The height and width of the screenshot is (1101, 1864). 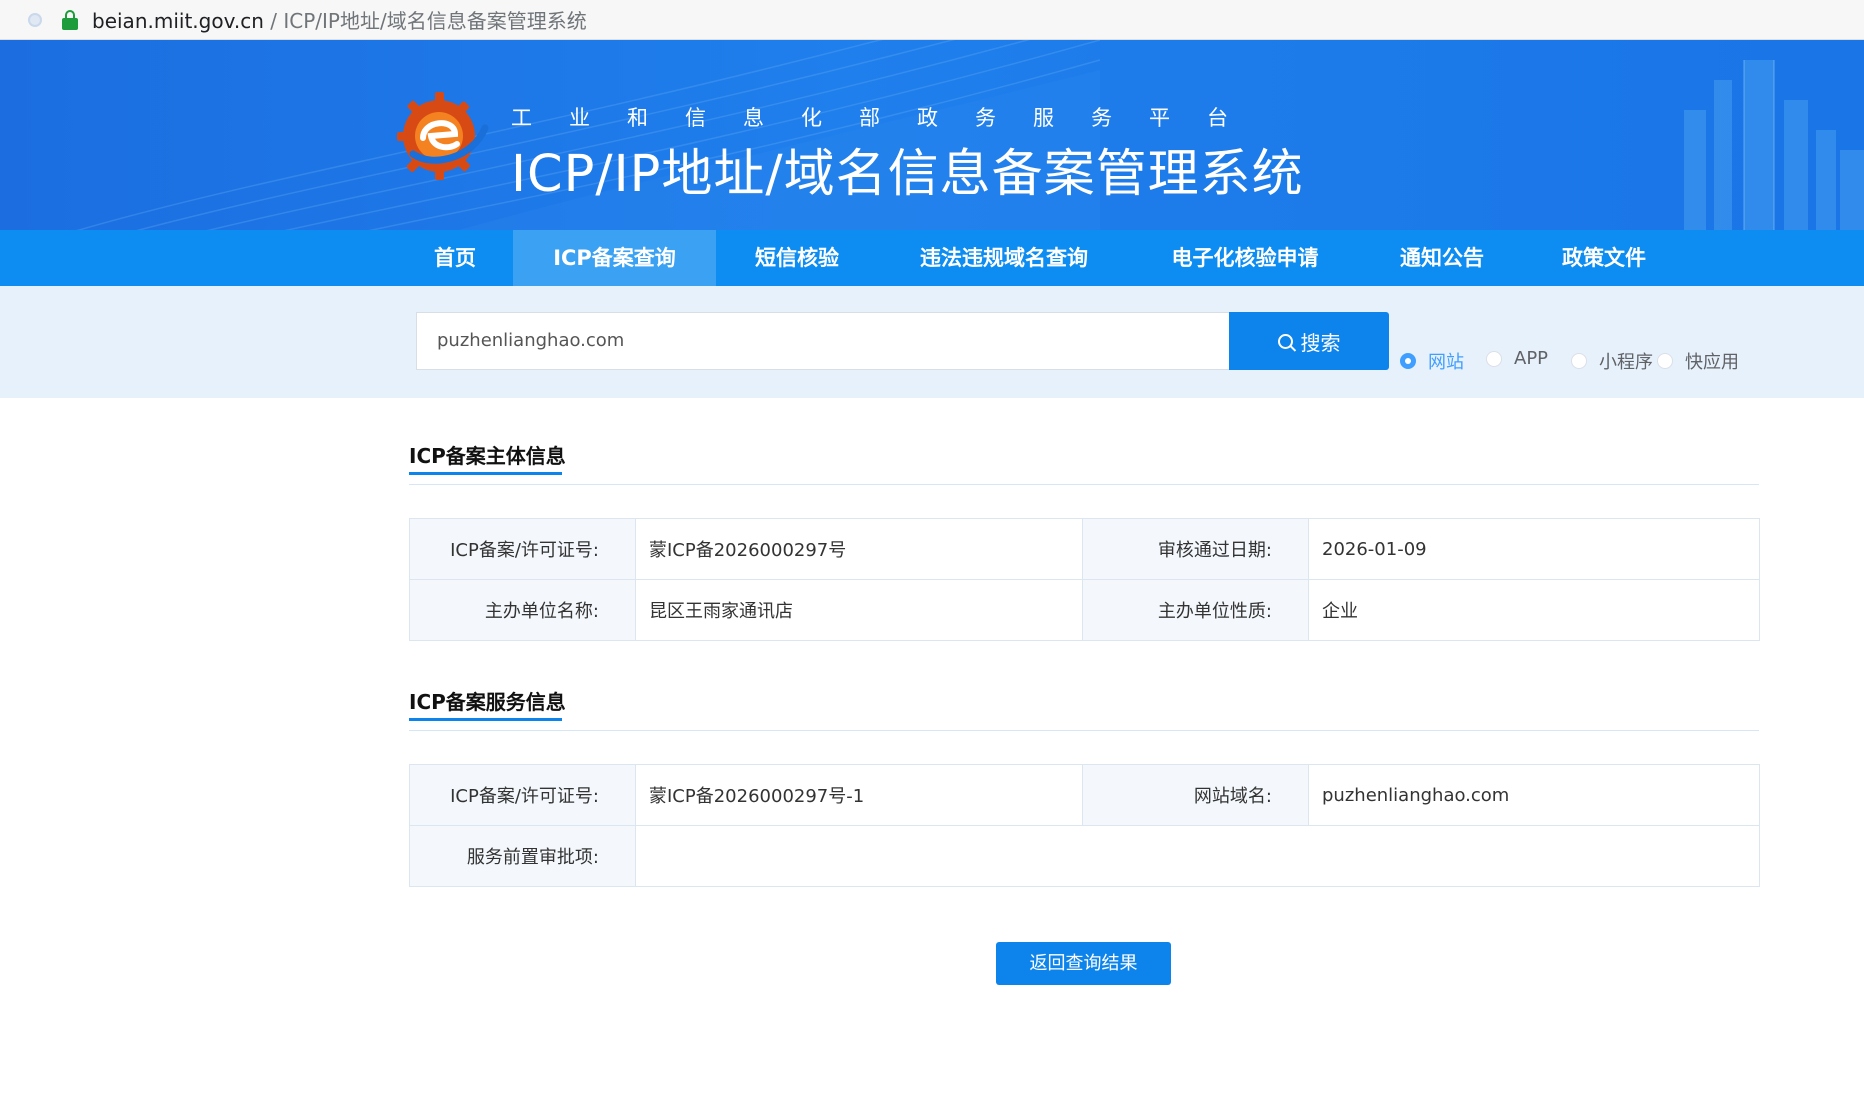 I want to click on search-input: puzhenlianghao.com, so click(x=823, y=341).